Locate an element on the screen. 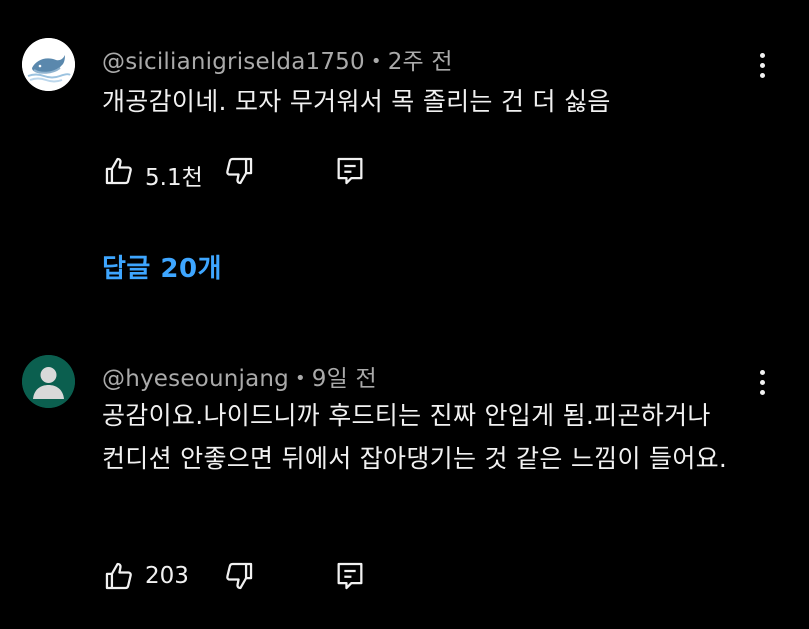 This screenshot has width=809, height=629. comment-time: 9일 전 is located at coordinates (344, 379).